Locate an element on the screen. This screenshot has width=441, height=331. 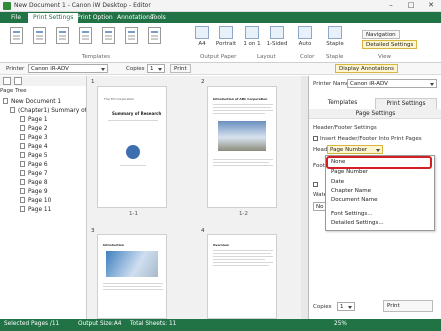
color-mode-button: Auto is located at coordinates (305, 36).